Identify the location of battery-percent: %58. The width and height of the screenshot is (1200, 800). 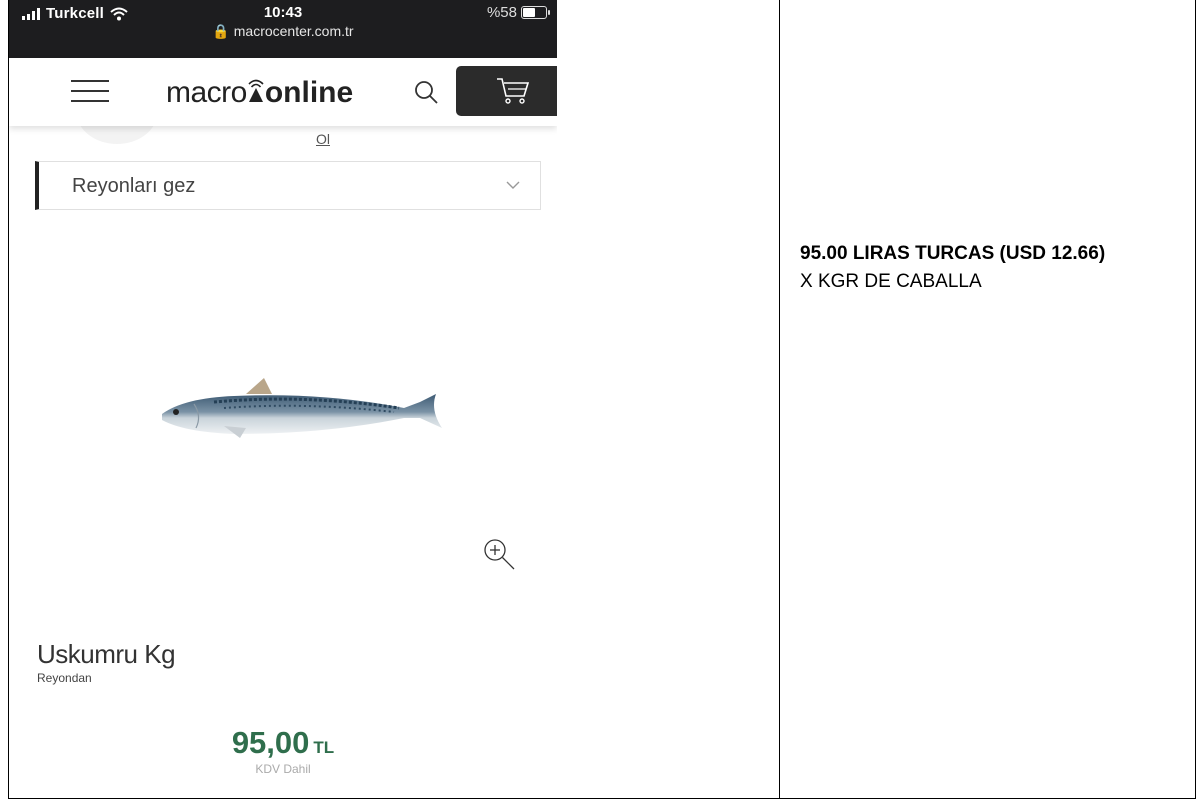
(501, 12).